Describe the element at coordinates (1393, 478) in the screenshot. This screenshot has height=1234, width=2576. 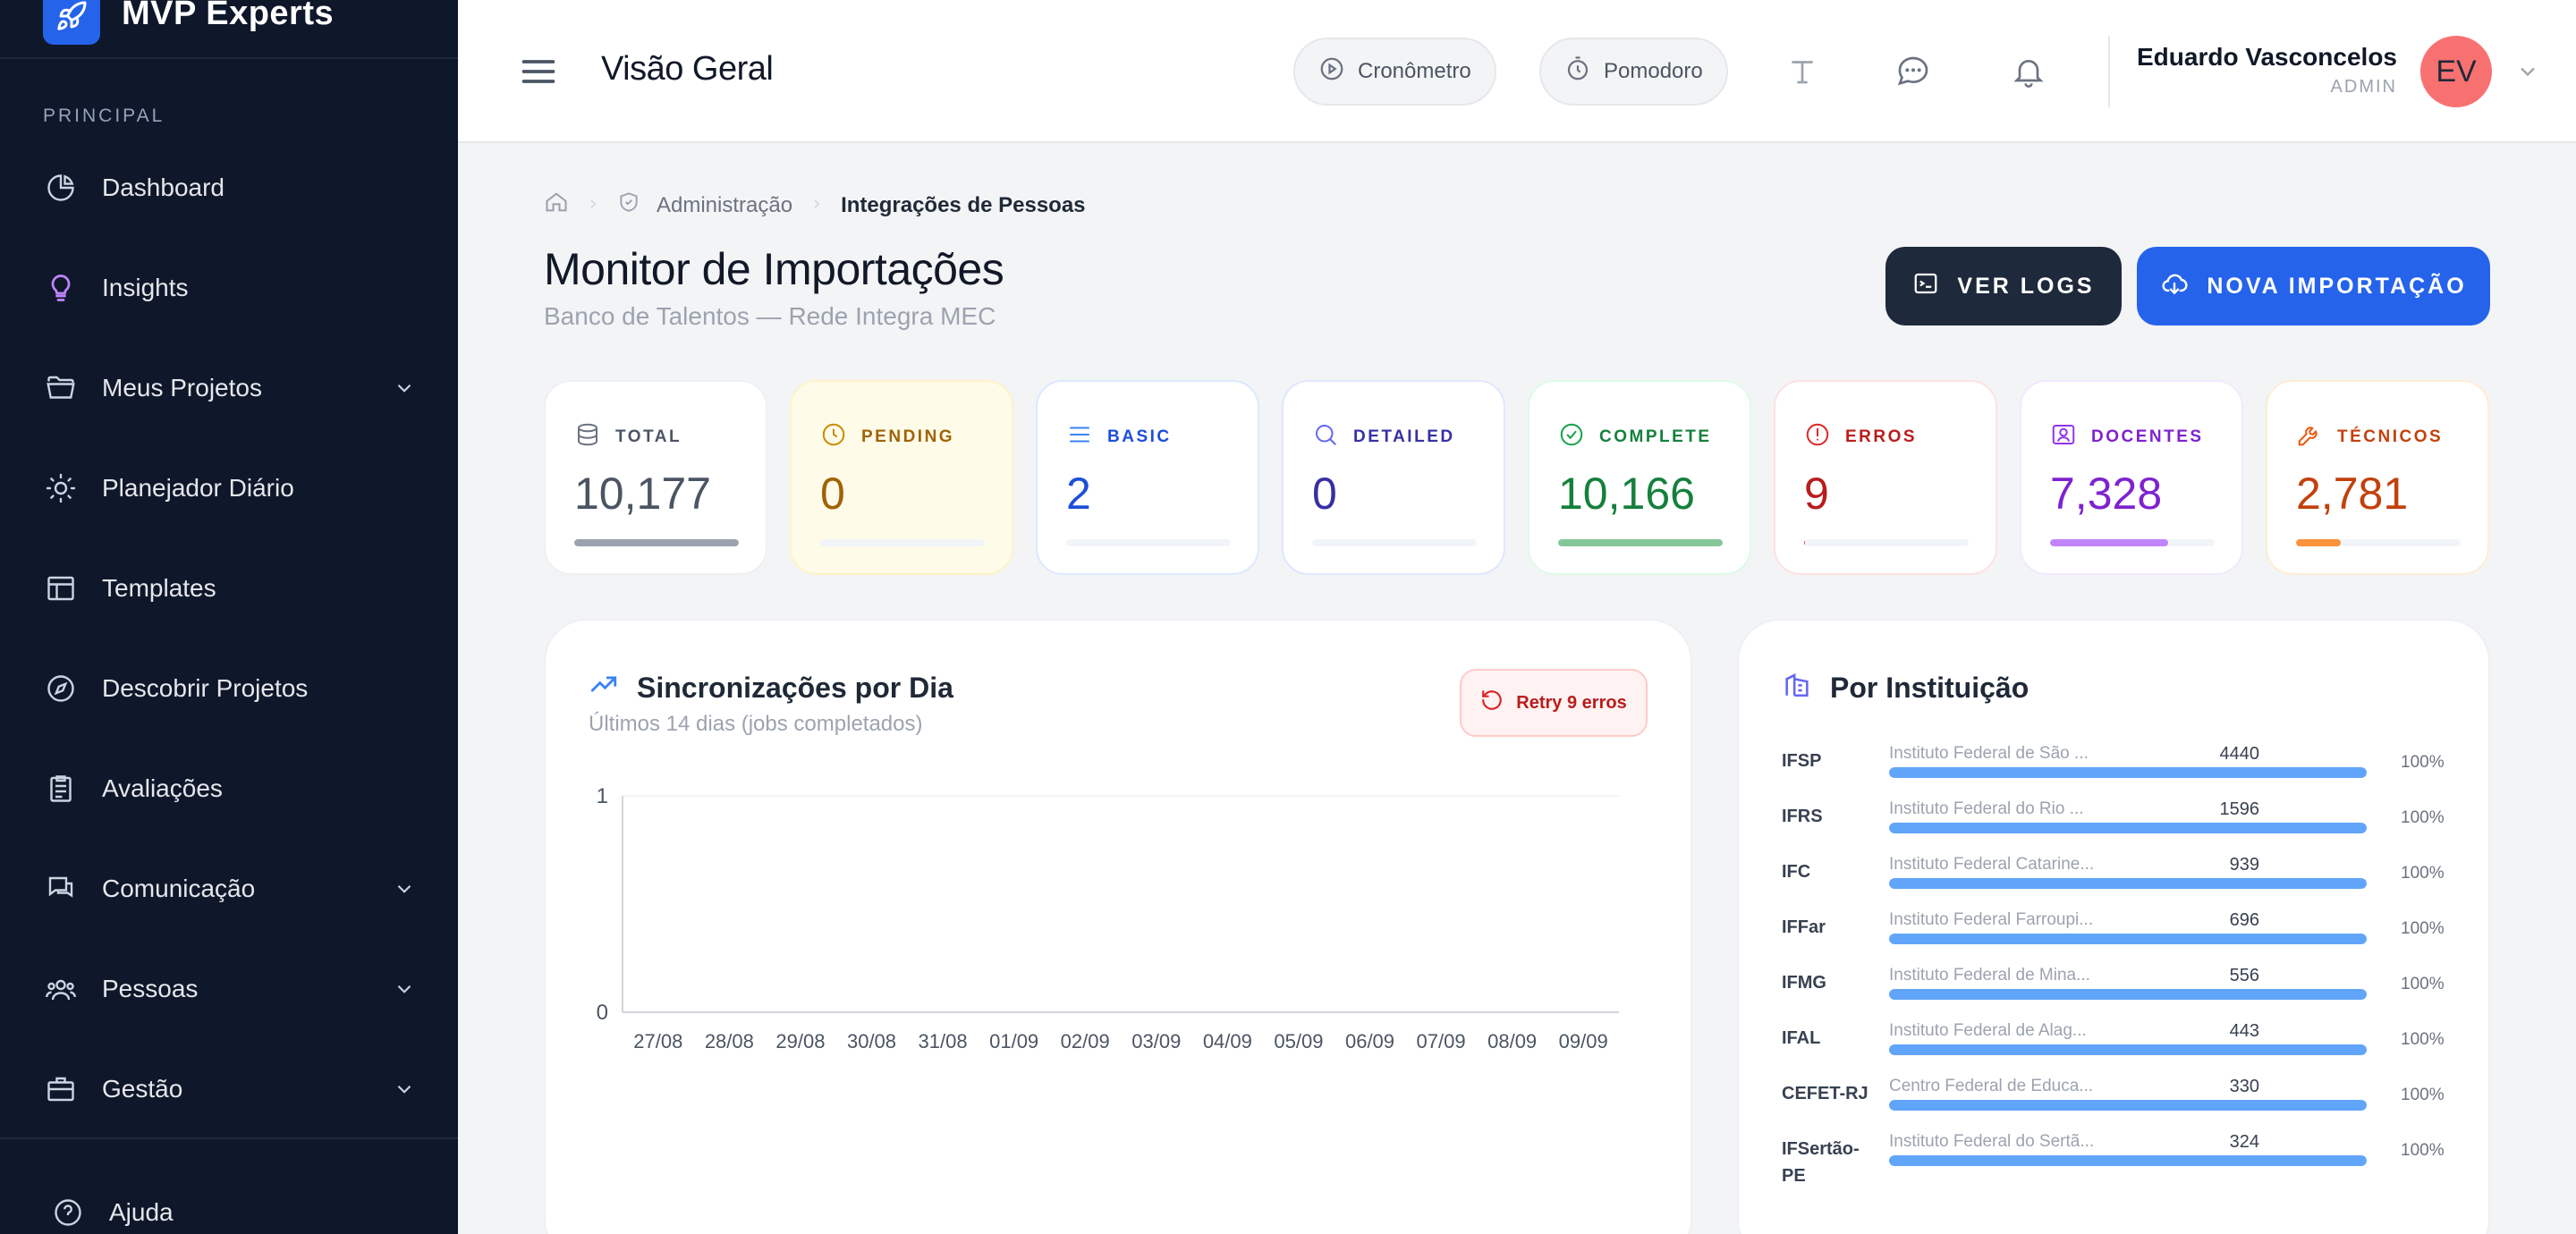
I see `stat-card-detailed: DETAILED 0` at that location.